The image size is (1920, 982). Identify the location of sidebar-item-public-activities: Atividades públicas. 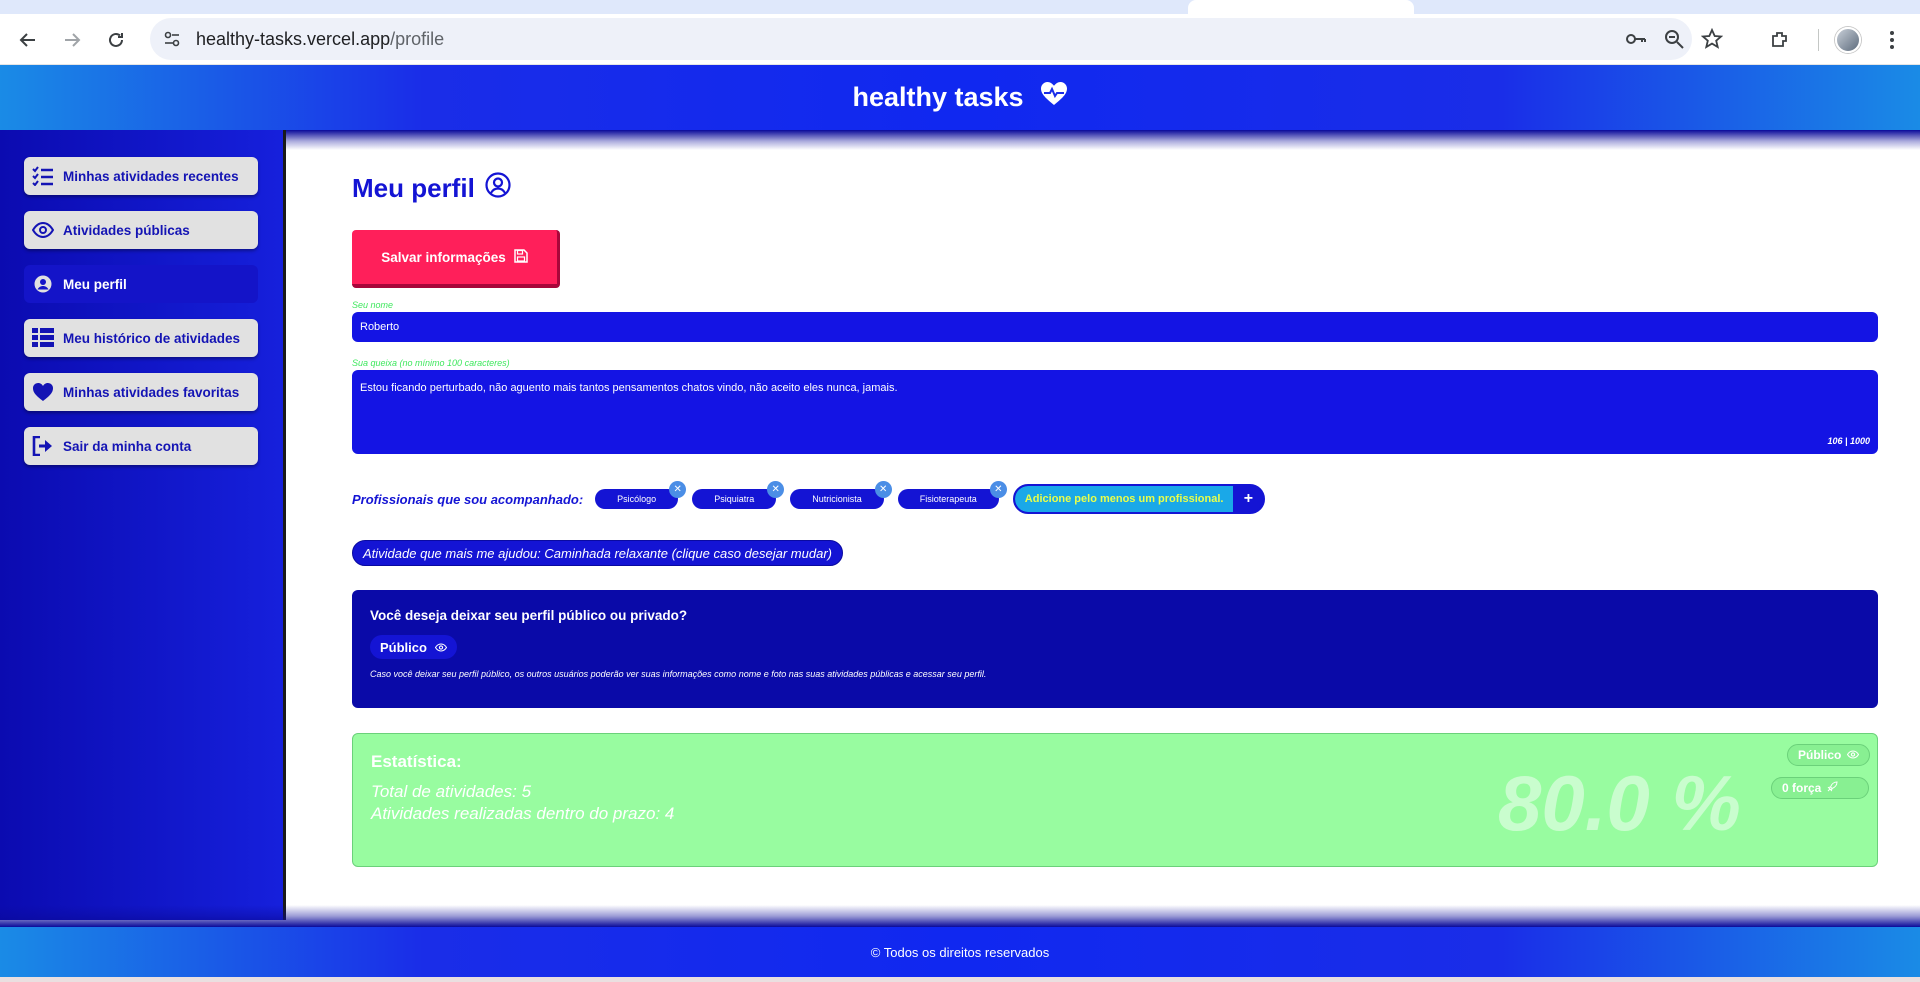
(141, 230).